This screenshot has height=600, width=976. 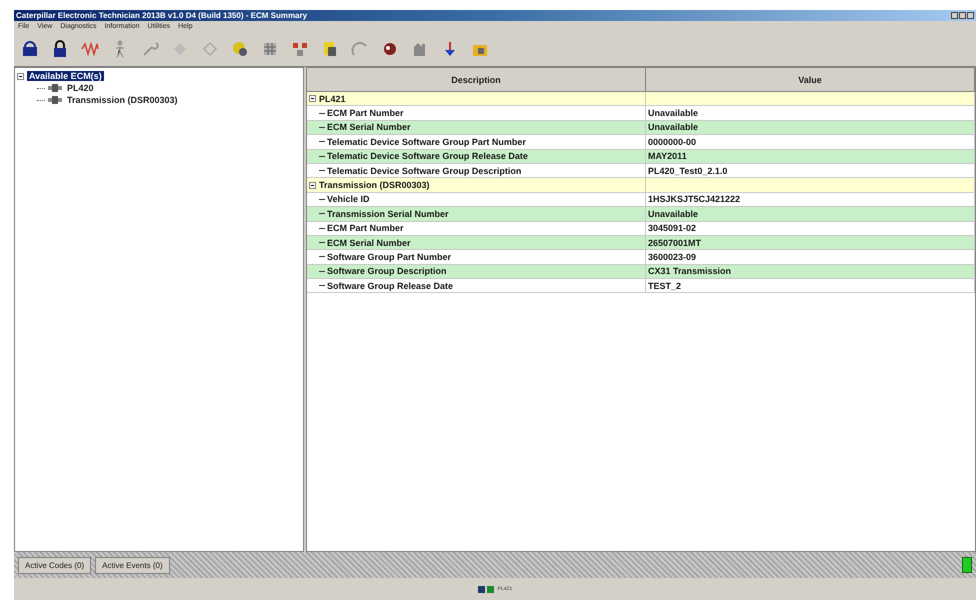 What do you see at coordinates (55, 565) in the screenshot?
I see `tab: Active Codes (0)` at bounding box center [55, 565].